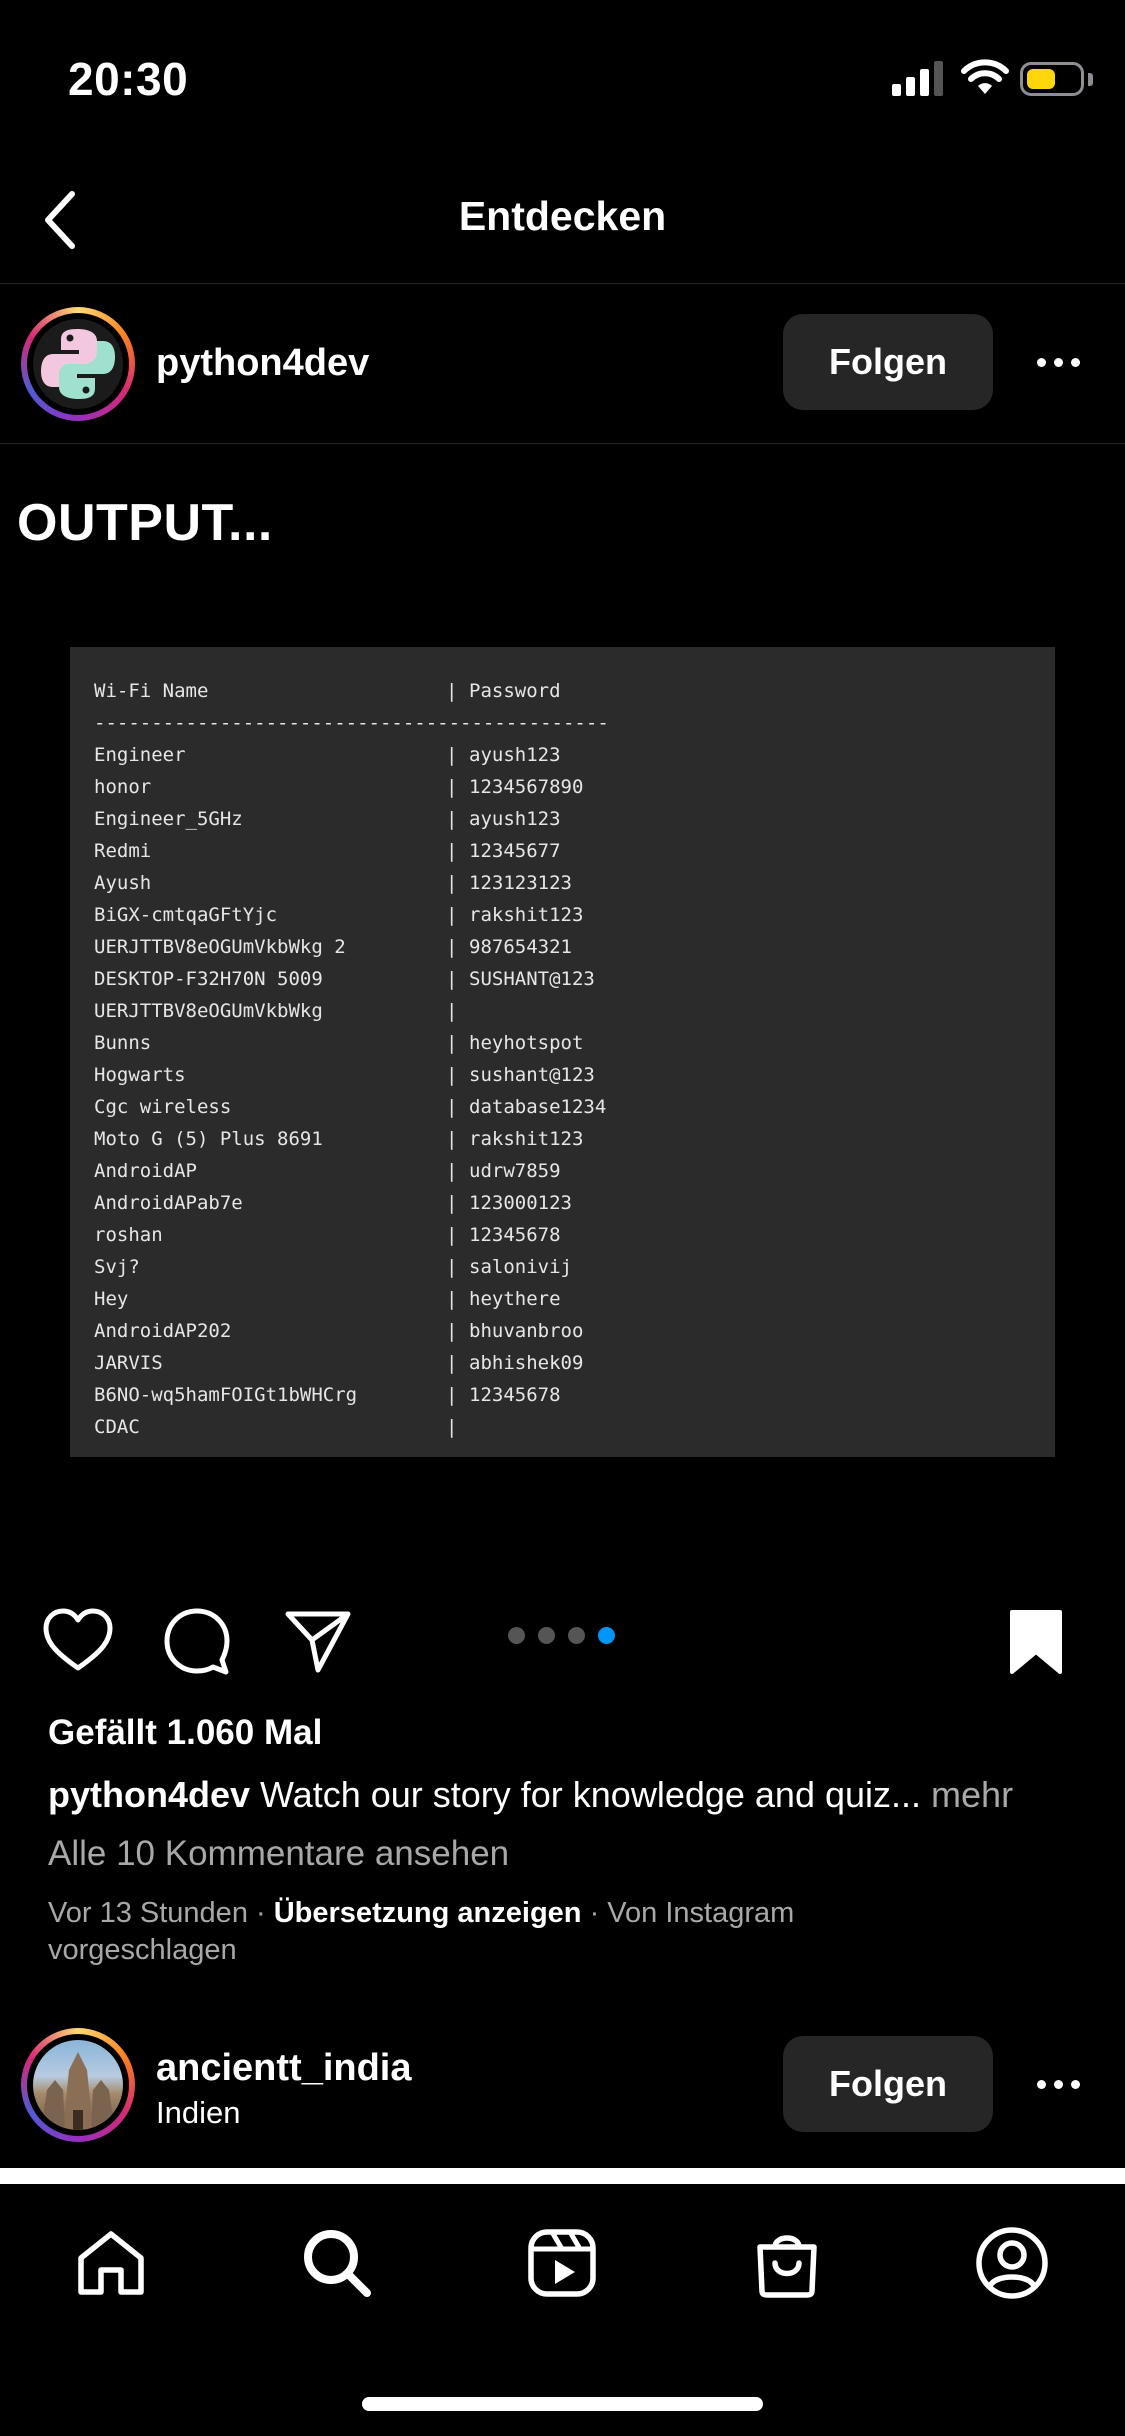  What do you see at coordinates (284, 2068) in the screenshot?
I see `next-post-username: ancientt_india` at bounding box center [284, 2068].